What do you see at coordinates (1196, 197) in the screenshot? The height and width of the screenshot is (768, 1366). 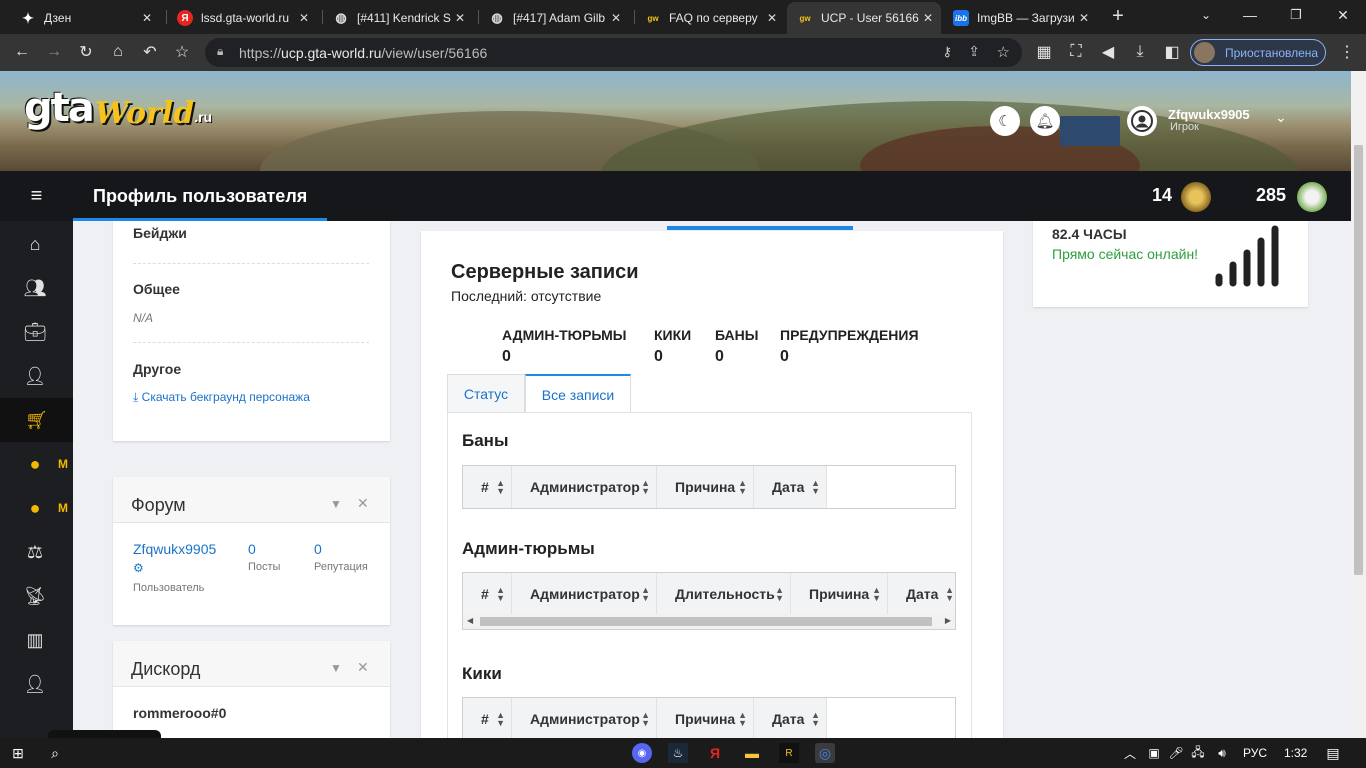 I see `medal-icon` at bounding box center [1196, 197].